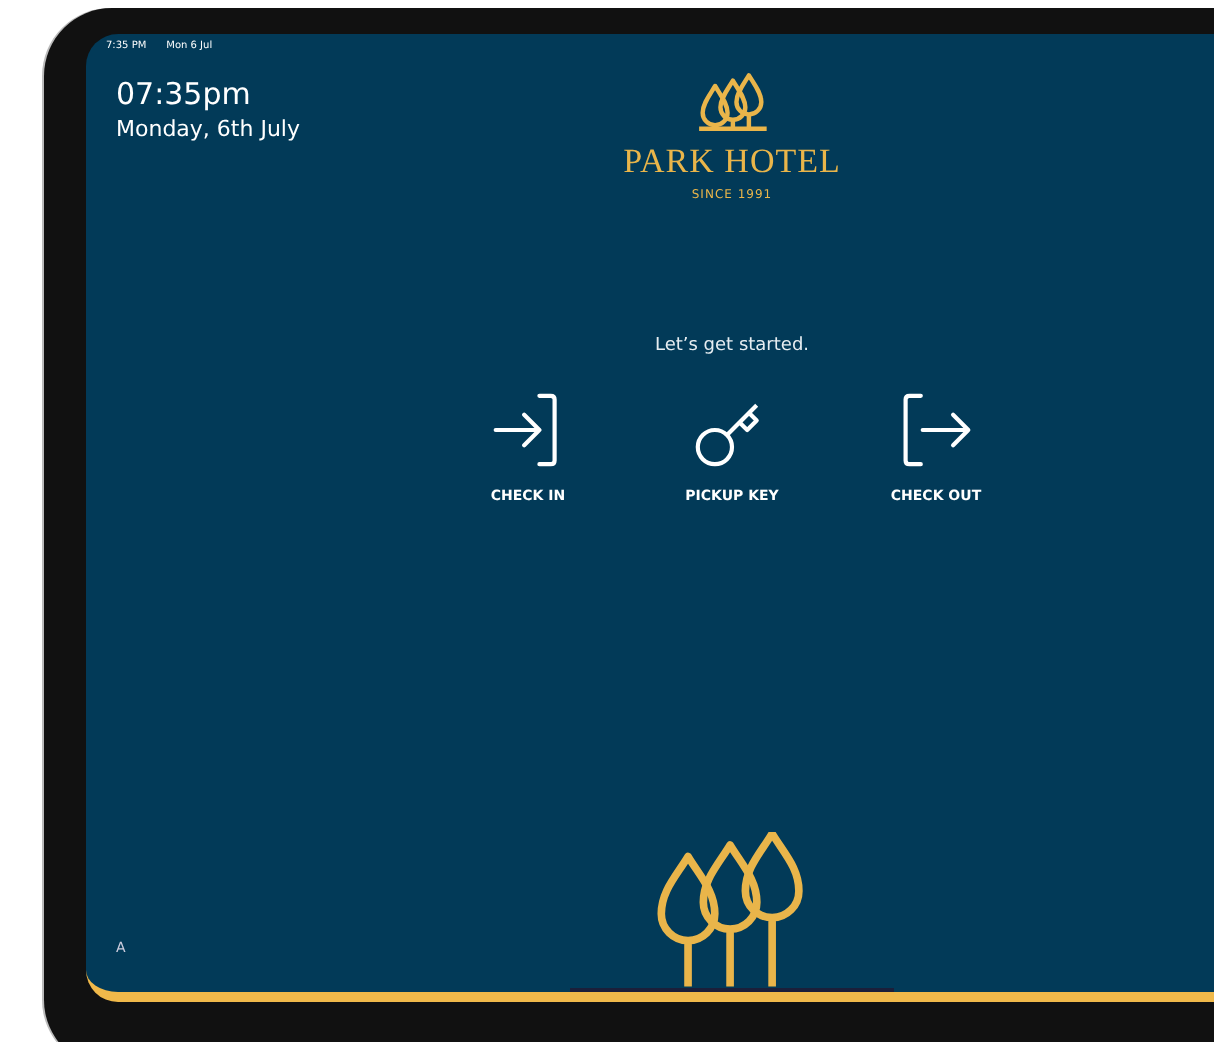  What do you see at coordinates (732, 162) in the screenshot?
I see `hotel-name: PARK HOTEL` at bounding box center [732, 162].